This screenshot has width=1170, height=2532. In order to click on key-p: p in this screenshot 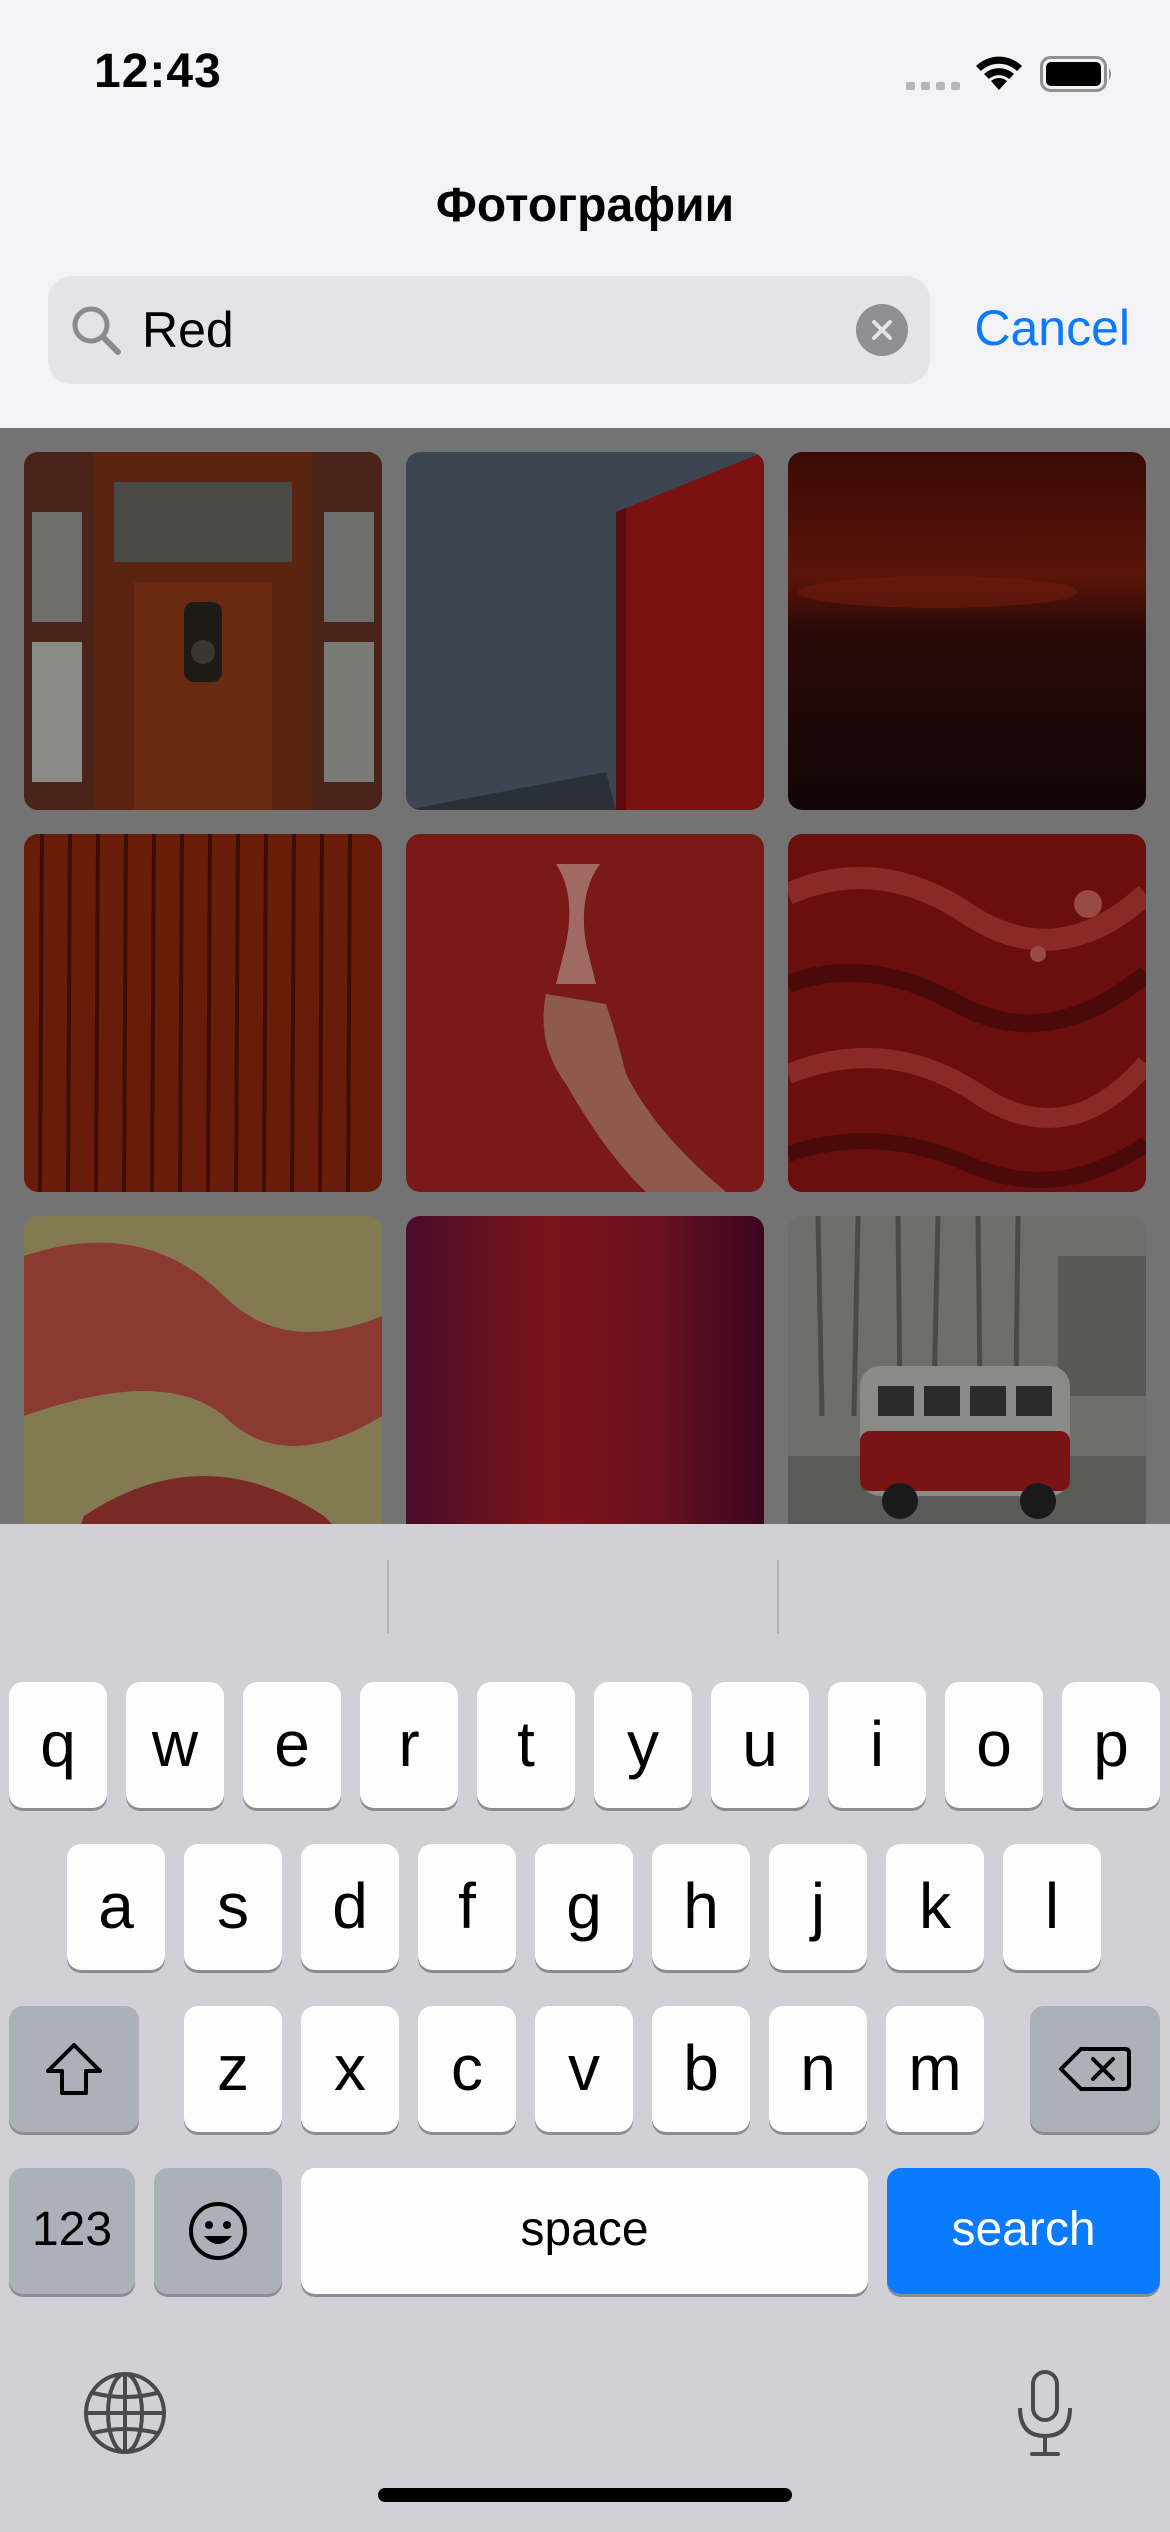, I will do `click(1111, 1745)`.